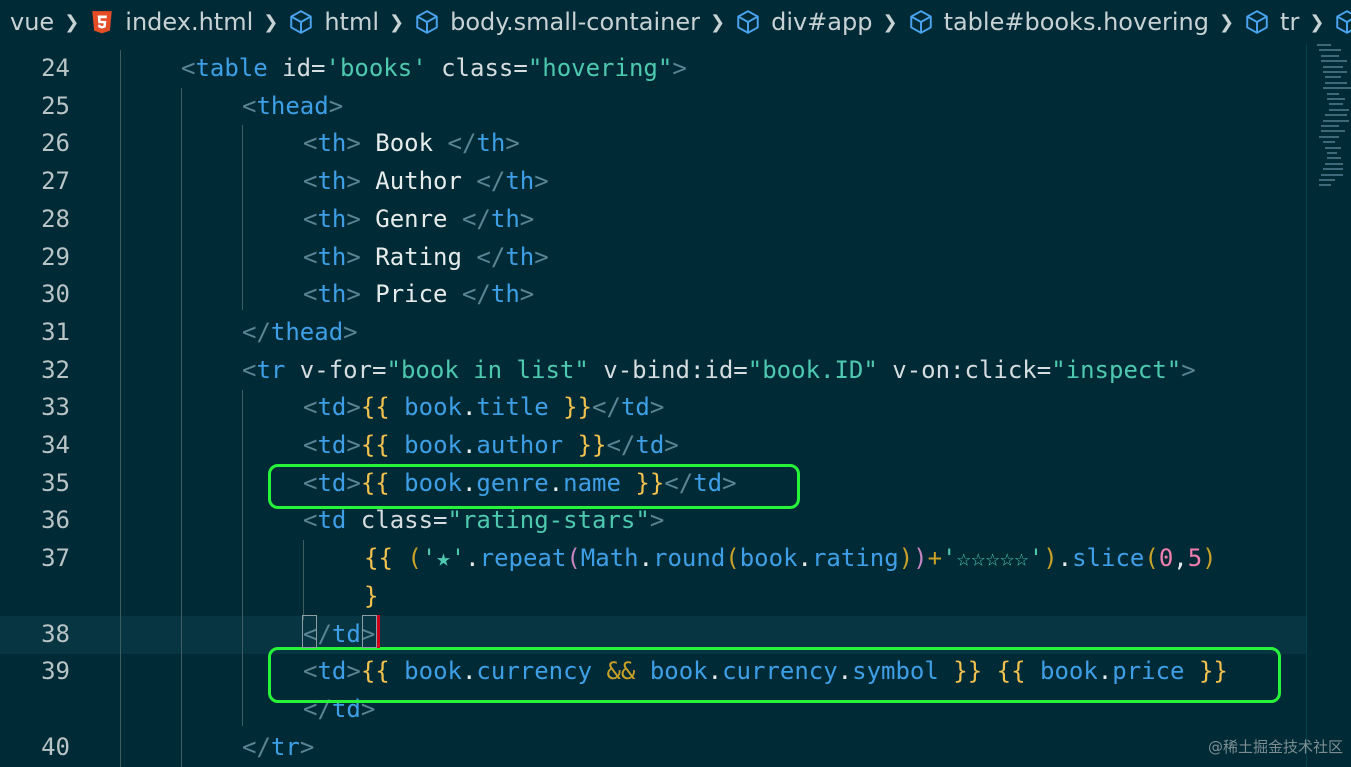 This screenshot has height=767, width=1351. What do you see at coordinates (653, 295) in the screenshot?
I see `code-line: 30 <th> Price </th>` at bounding box center [653, 295].